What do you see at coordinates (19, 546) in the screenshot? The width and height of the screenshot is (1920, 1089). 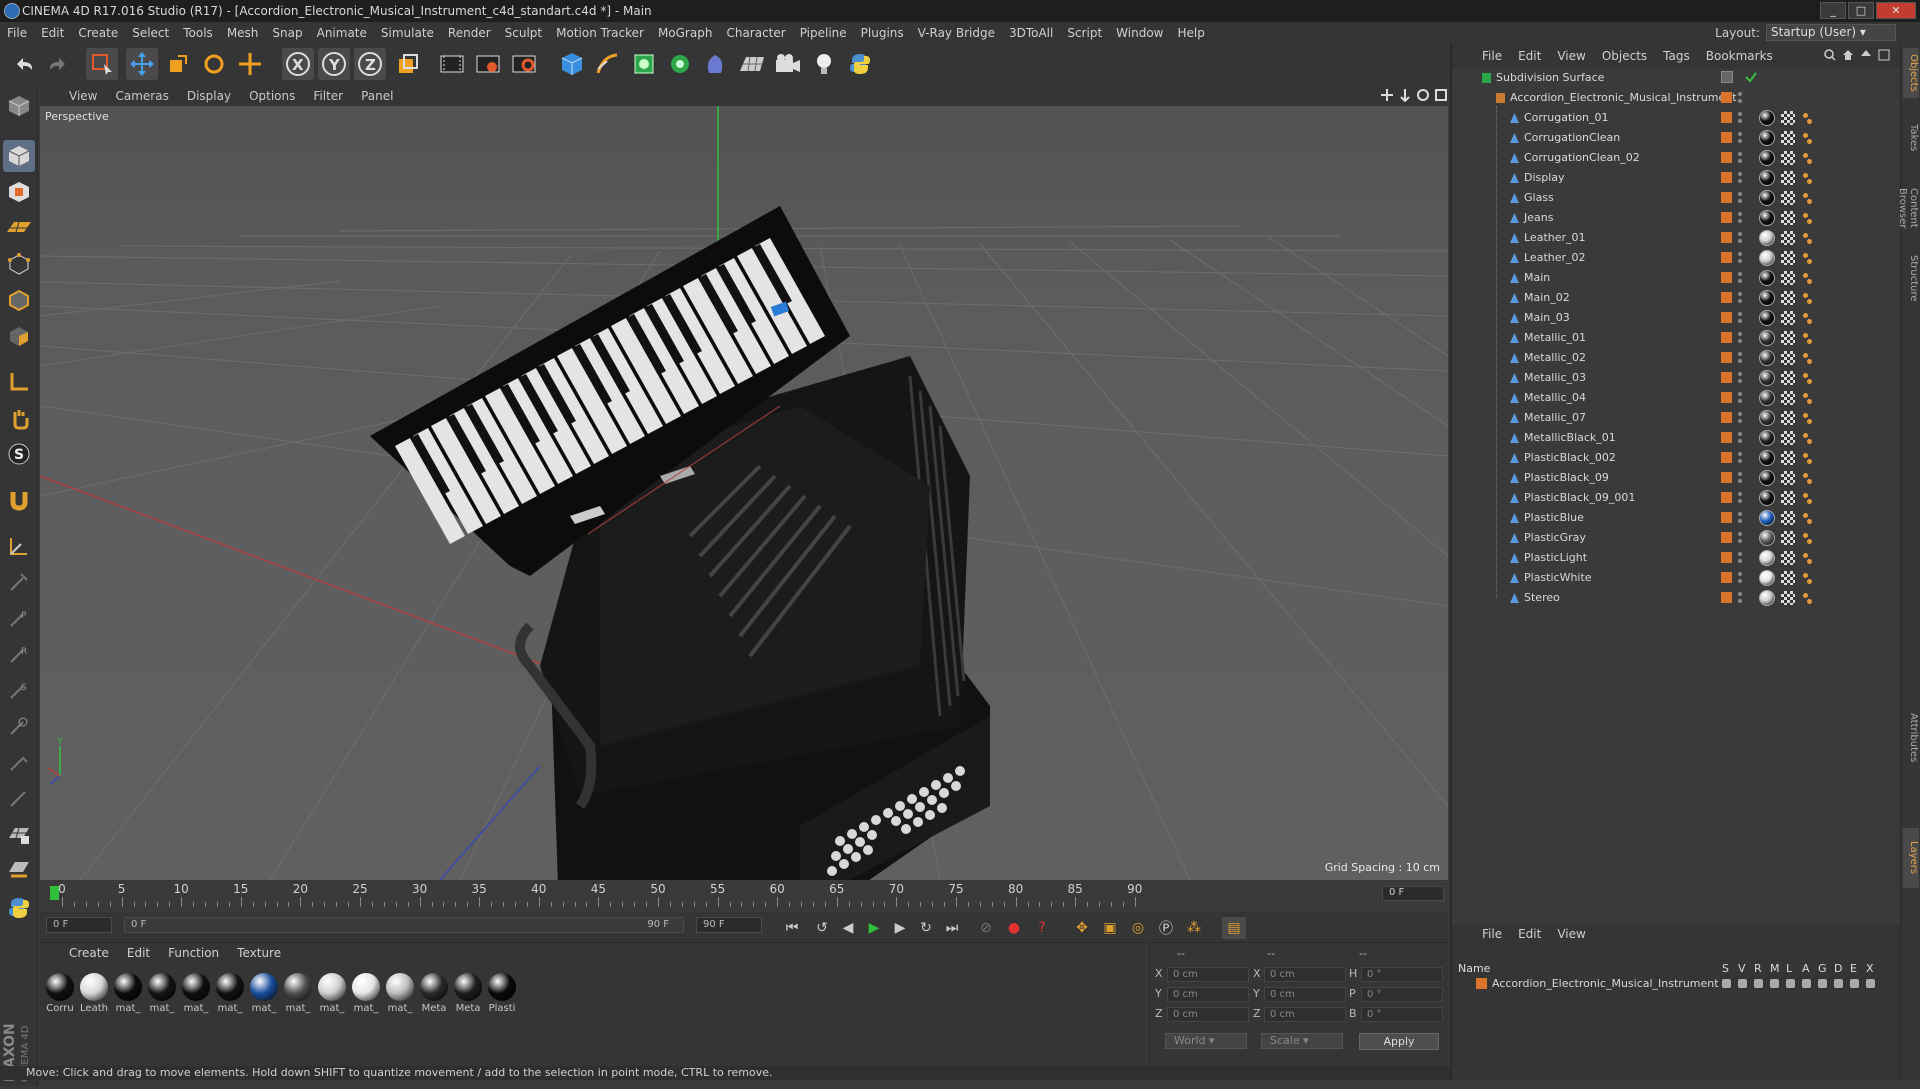 I see `snap-icon` at bounding box center [19, 546].